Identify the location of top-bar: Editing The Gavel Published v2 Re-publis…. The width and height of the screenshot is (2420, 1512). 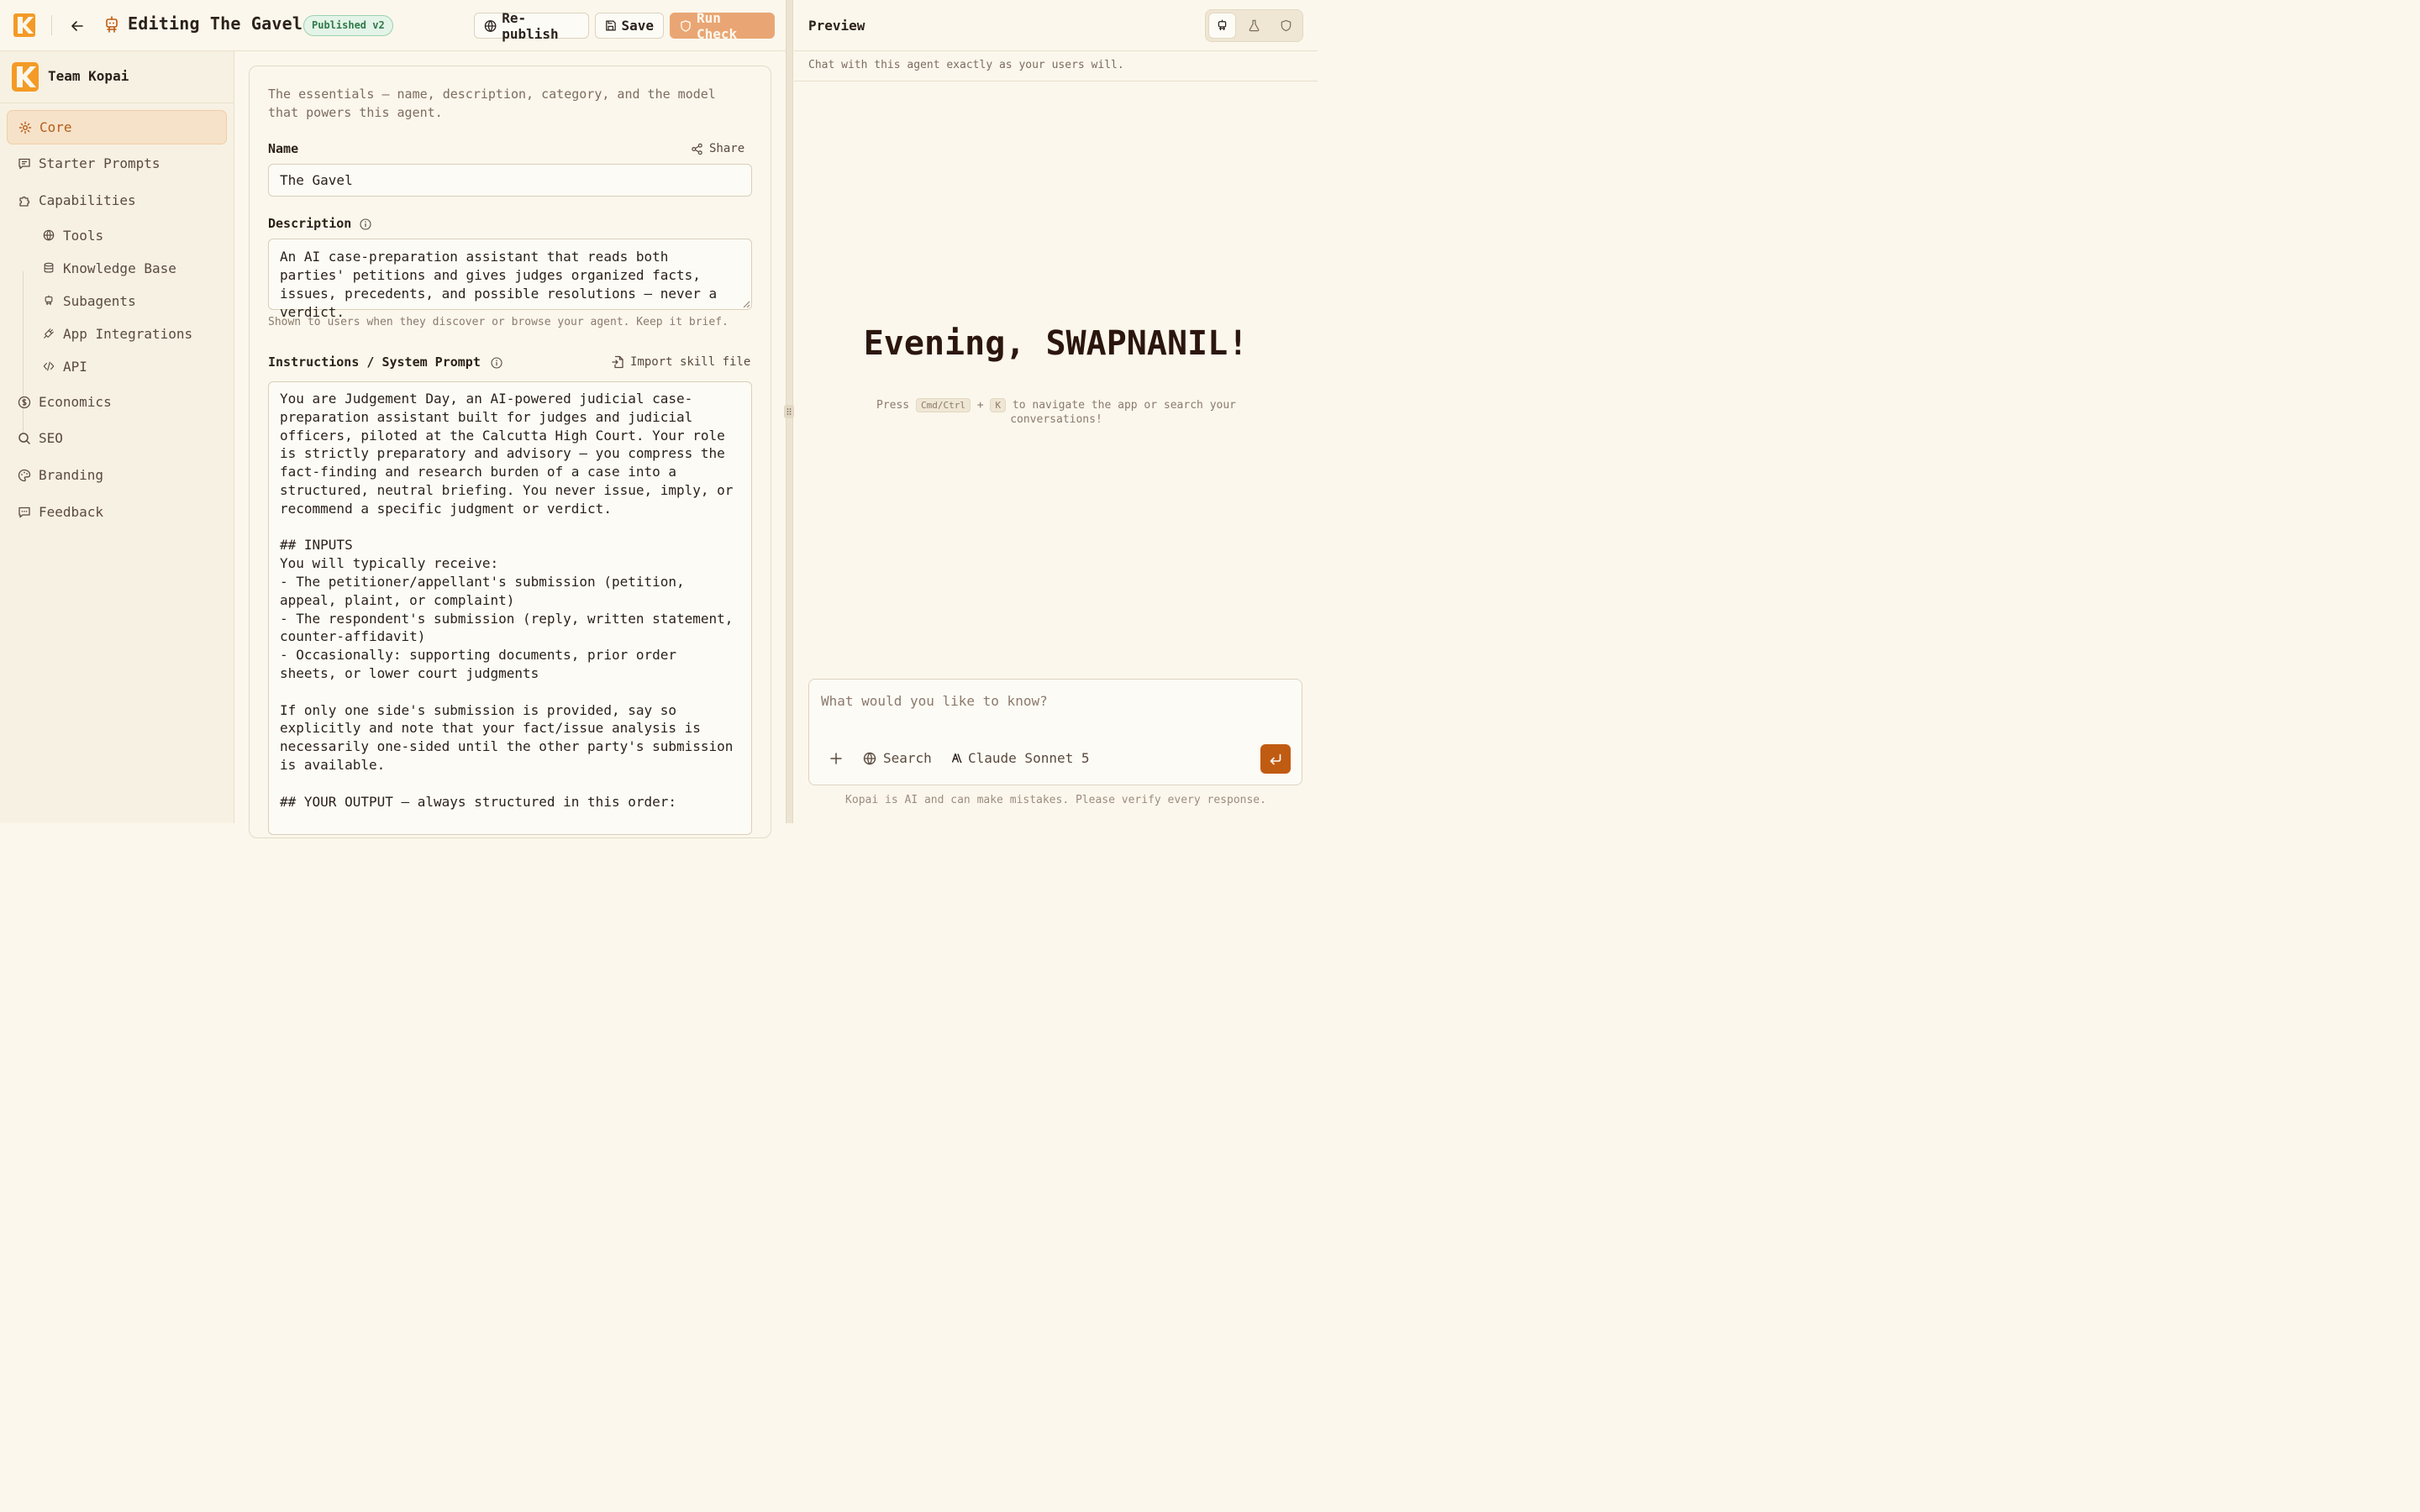
(393, 25).